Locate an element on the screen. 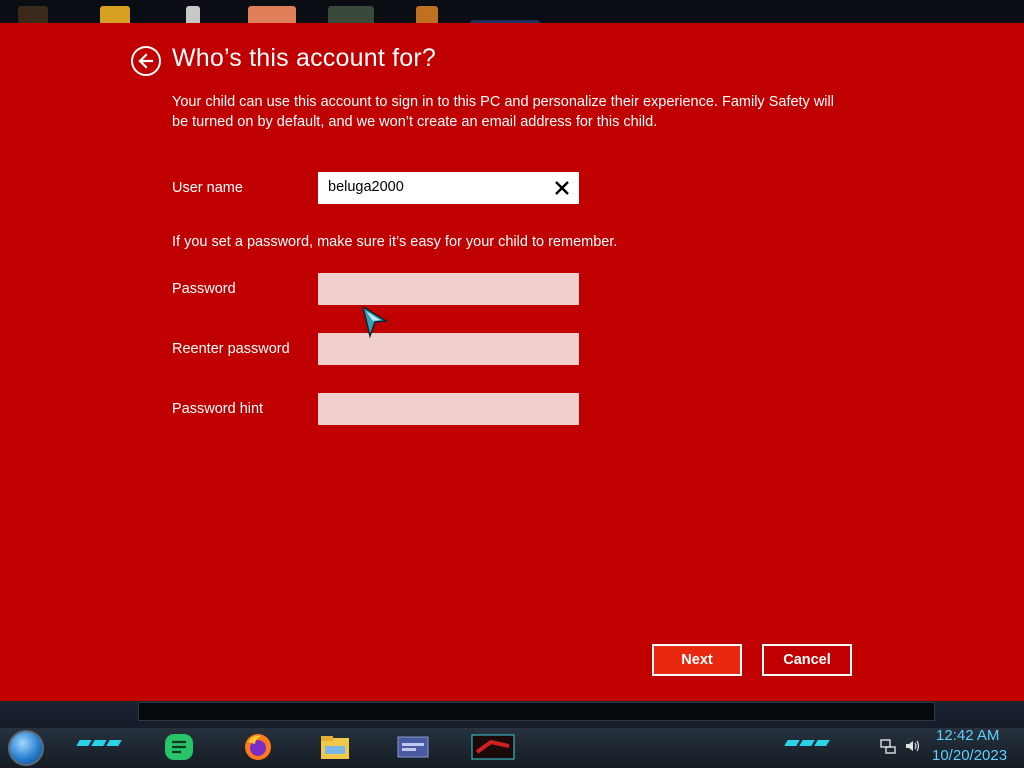 The height and width of the screenshot is (768, 1024). username-input: beluga2000 is located at coordinates (448, 188).